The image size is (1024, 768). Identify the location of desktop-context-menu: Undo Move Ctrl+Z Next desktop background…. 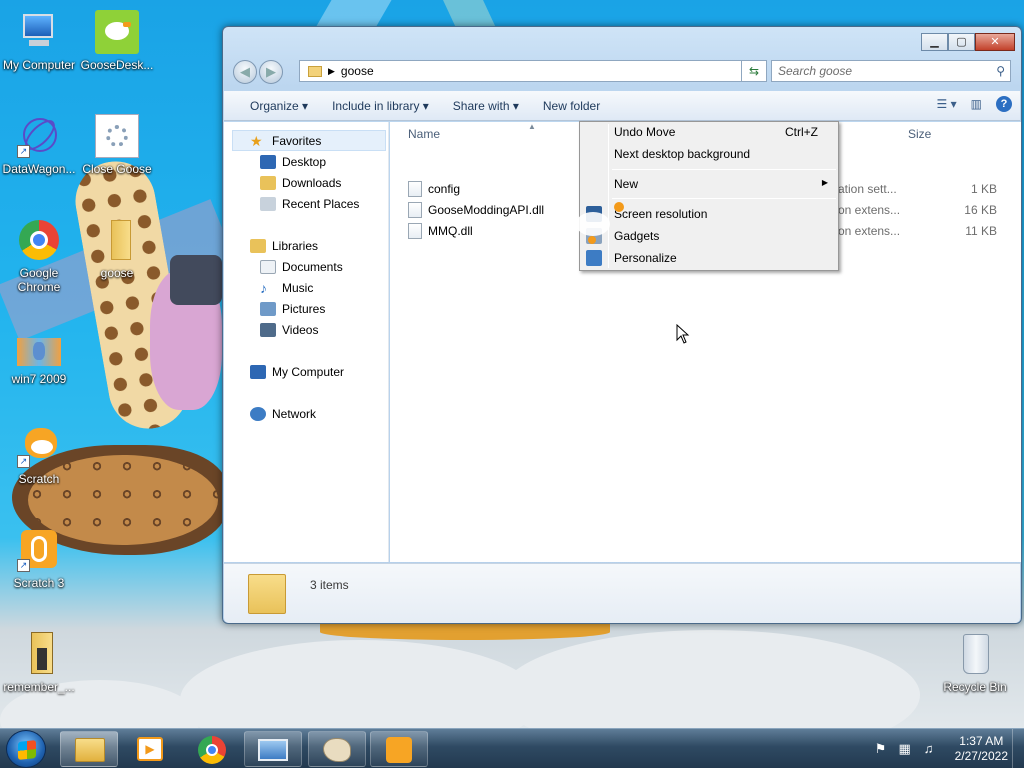
(707, 196).